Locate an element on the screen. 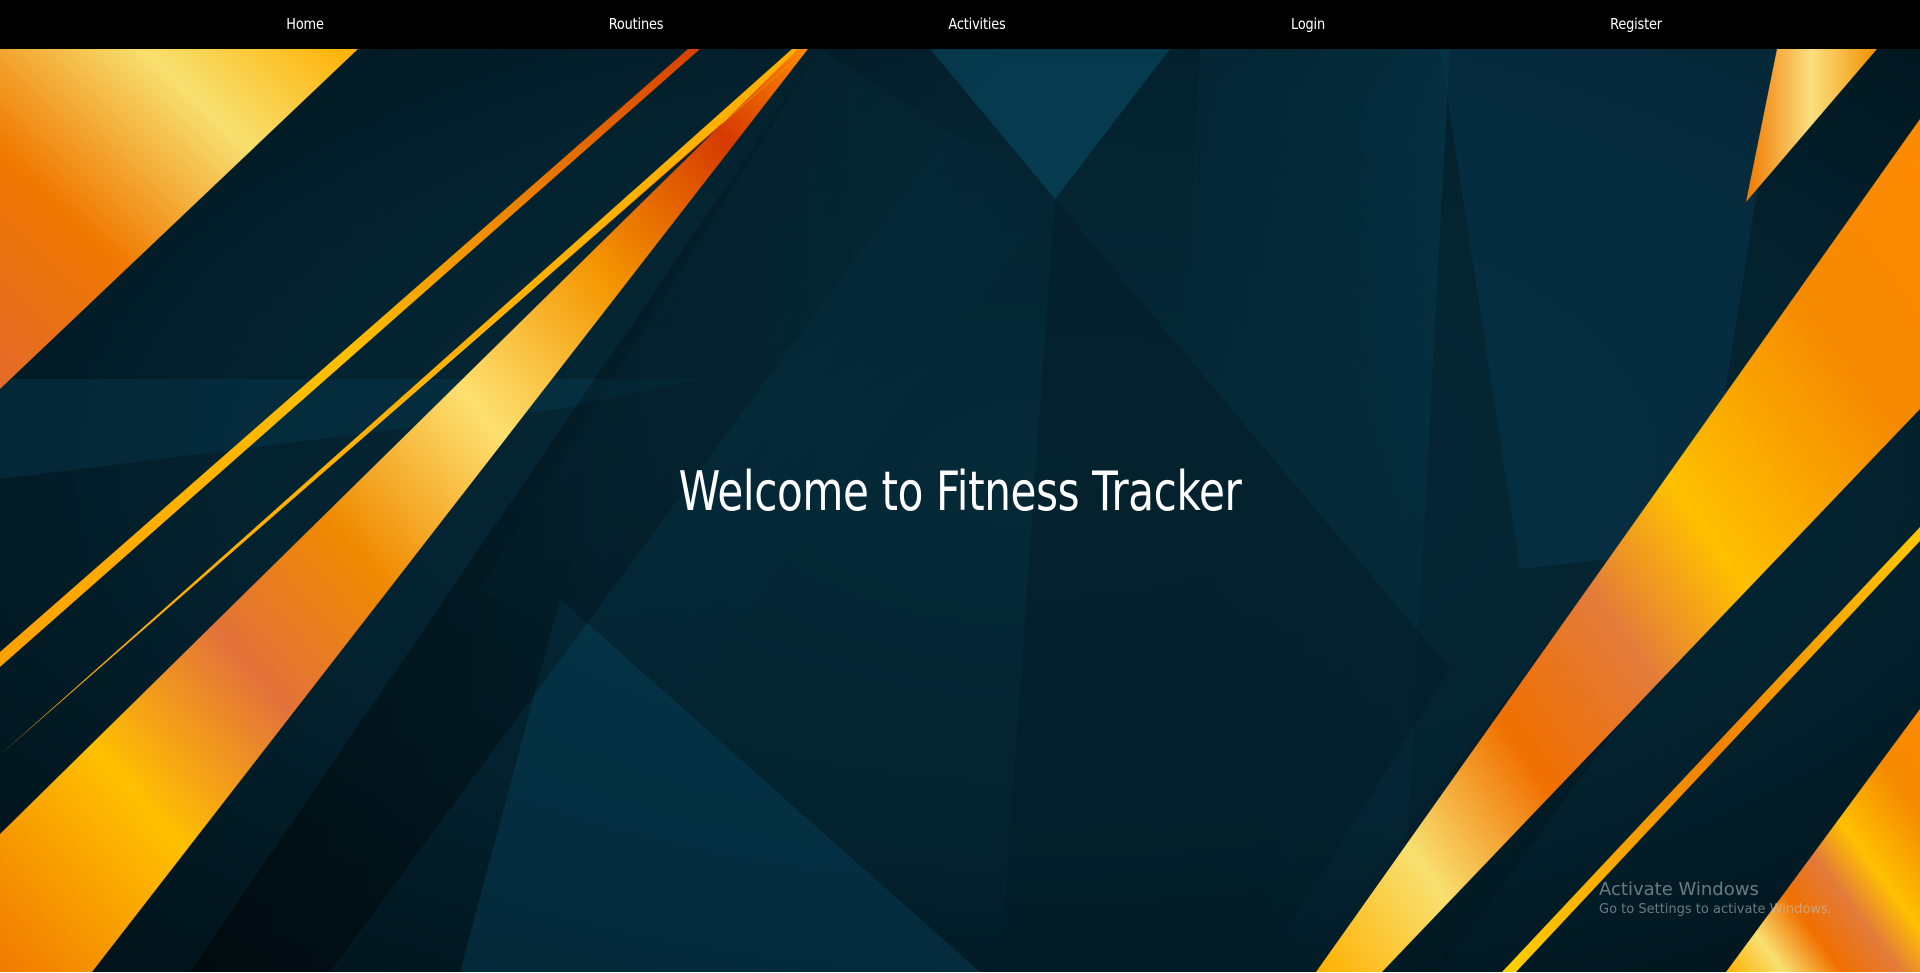  watermark-subtitle: Go to Settings to activate Windows. is located at coordinates (1715, 909).